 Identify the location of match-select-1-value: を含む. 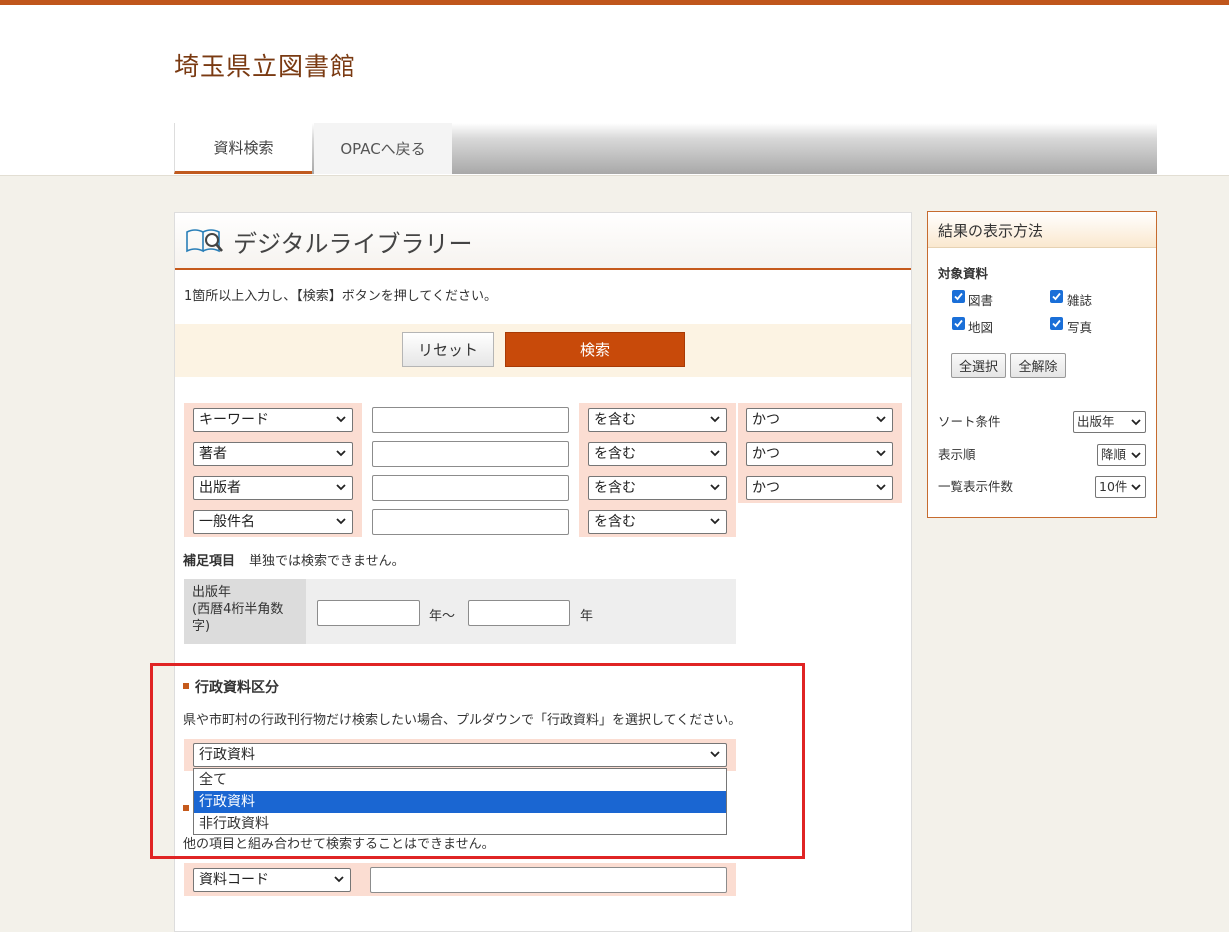
(615, 420).